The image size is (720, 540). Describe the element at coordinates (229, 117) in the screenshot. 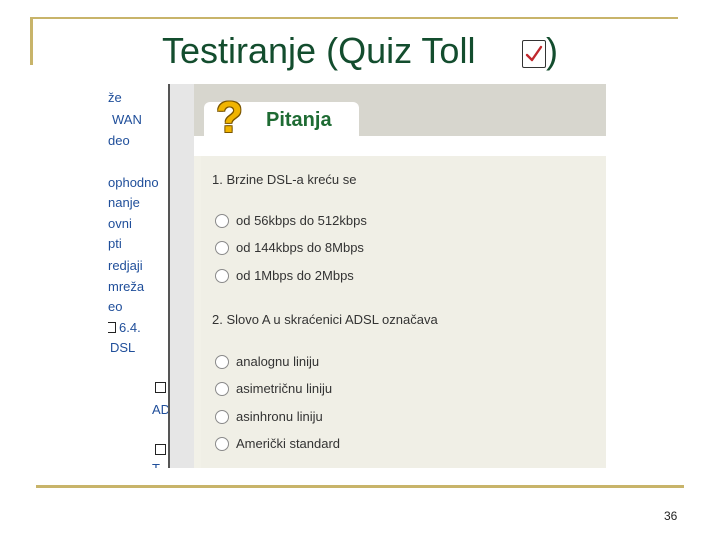

I see `question-mark-icon: ?` at that location.